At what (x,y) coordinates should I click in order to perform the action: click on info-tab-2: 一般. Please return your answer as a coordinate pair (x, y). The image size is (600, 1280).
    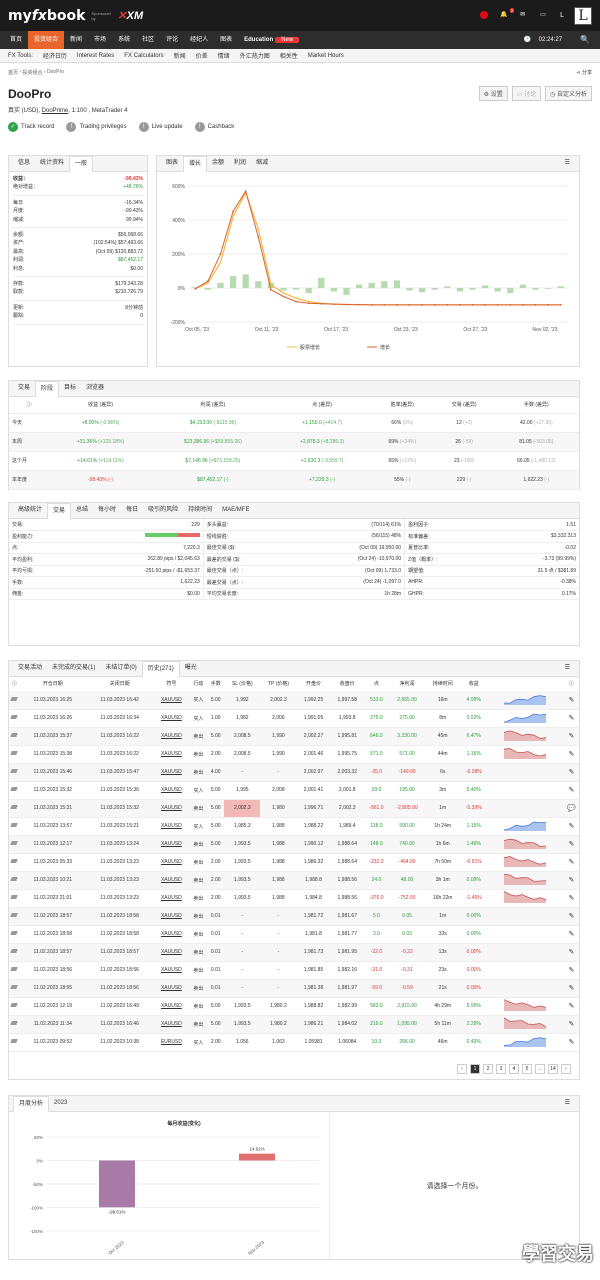
    Looking at the image, I should click on (81, 163).